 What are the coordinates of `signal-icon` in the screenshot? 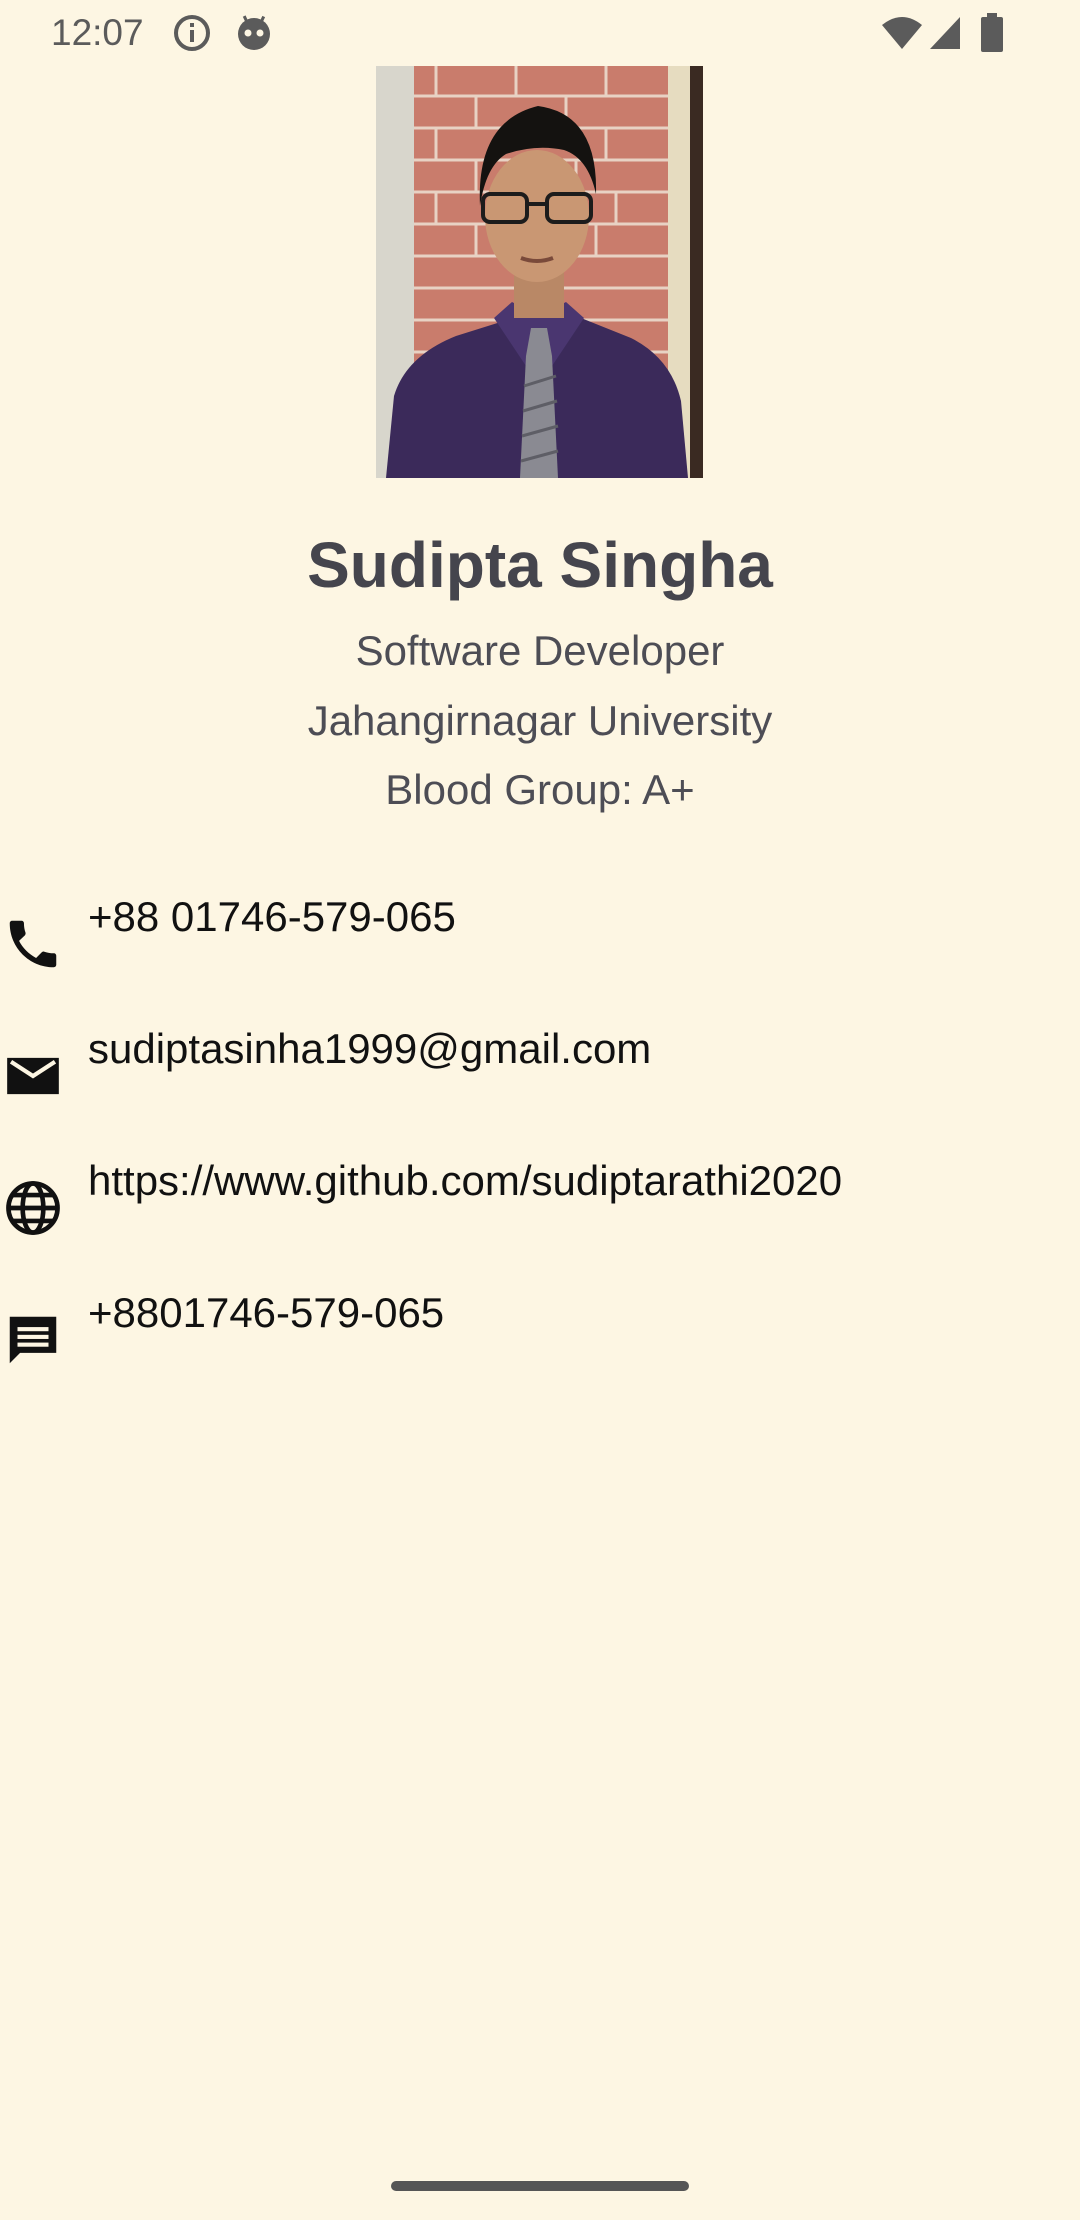 It's located at (945, 35).